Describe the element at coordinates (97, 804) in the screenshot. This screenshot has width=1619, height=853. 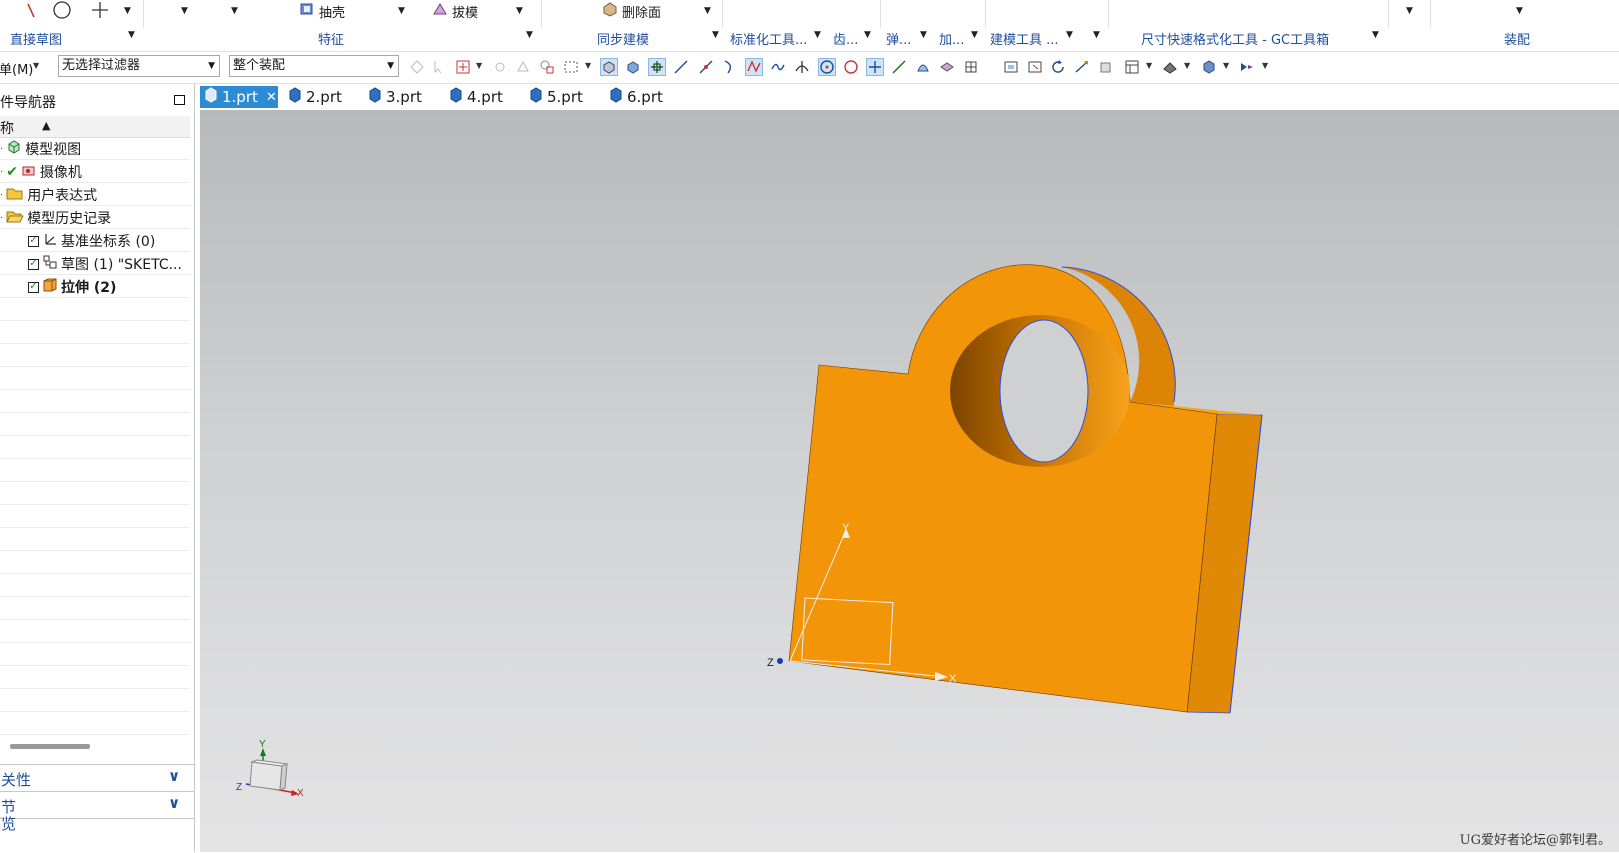
I see `details-panel: 细节 ∨` at that location.